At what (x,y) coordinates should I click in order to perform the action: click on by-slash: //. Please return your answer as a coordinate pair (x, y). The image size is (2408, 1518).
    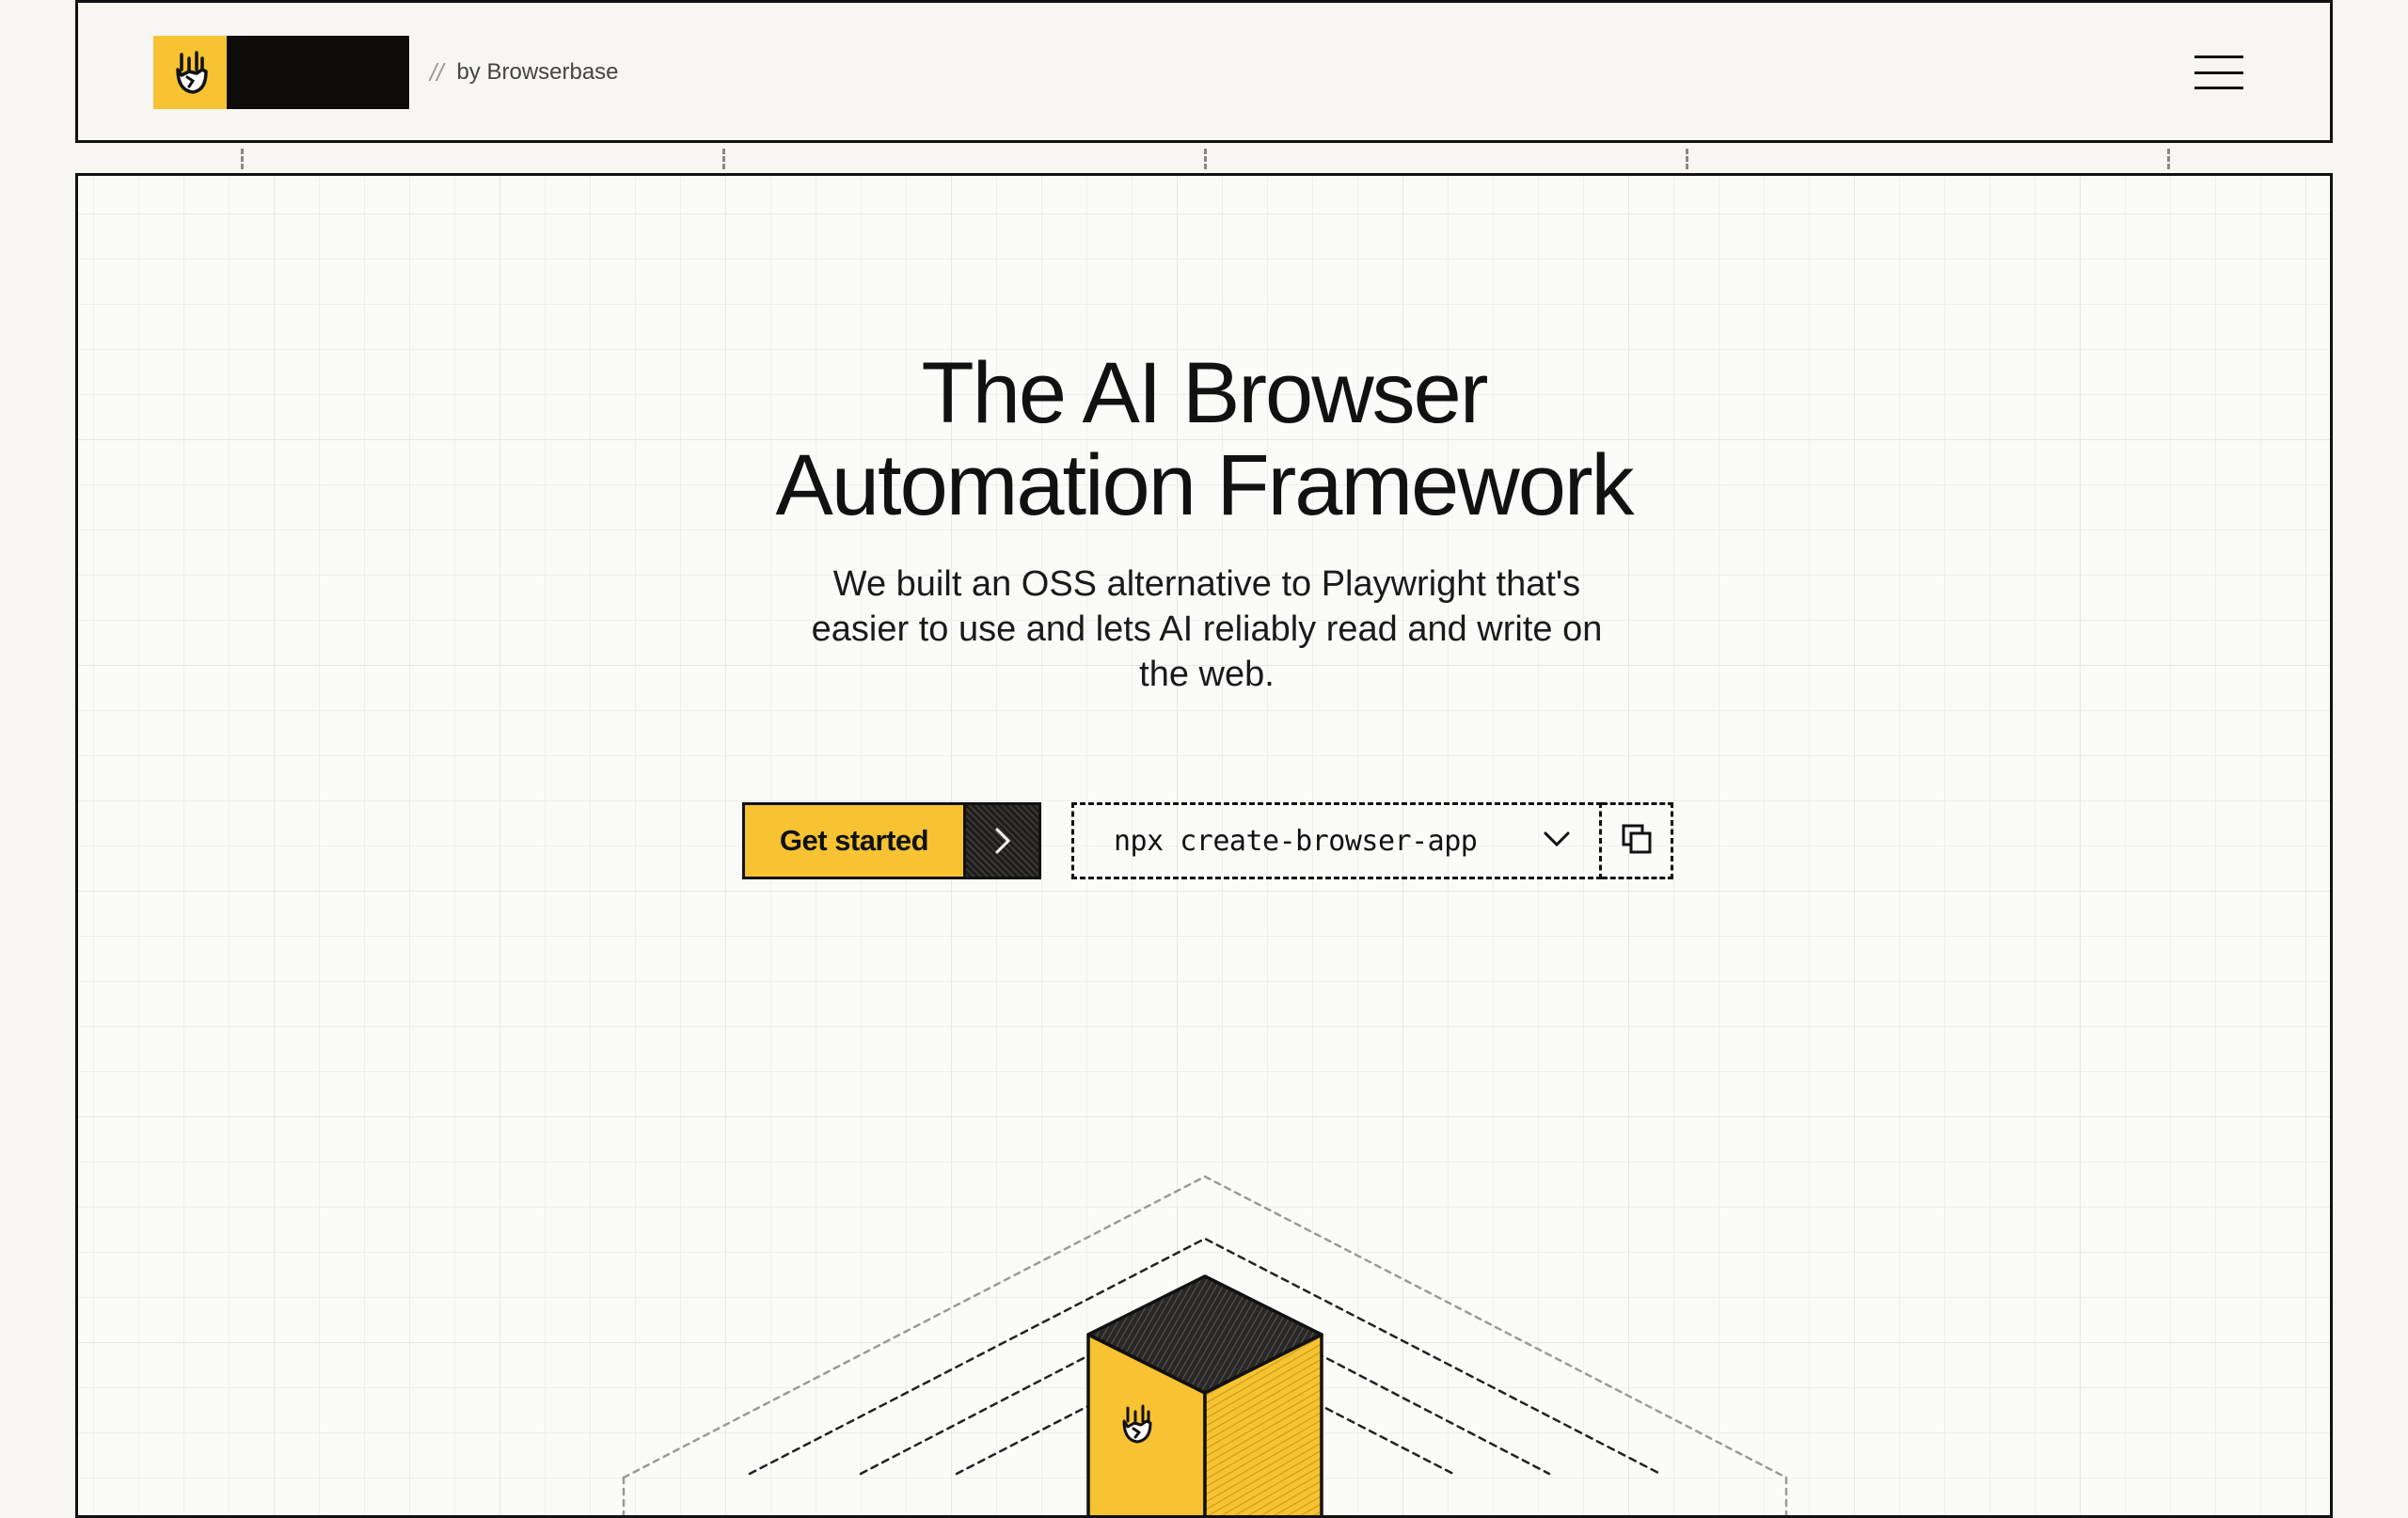
    Looking at the image, I should click on (437, 72).